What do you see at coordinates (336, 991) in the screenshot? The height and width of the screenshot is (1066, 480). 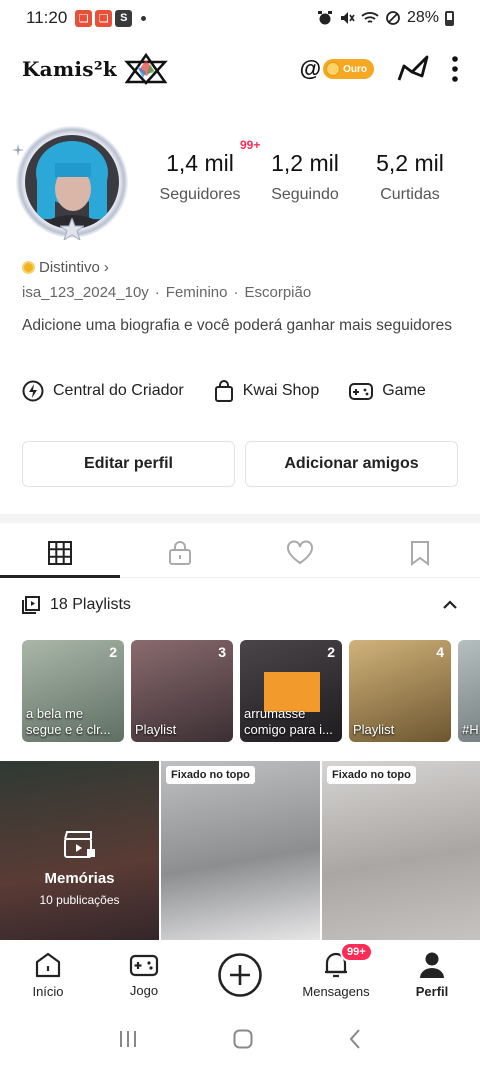 I see `nav-label: Mensagens` at bounding box center [336, 991].